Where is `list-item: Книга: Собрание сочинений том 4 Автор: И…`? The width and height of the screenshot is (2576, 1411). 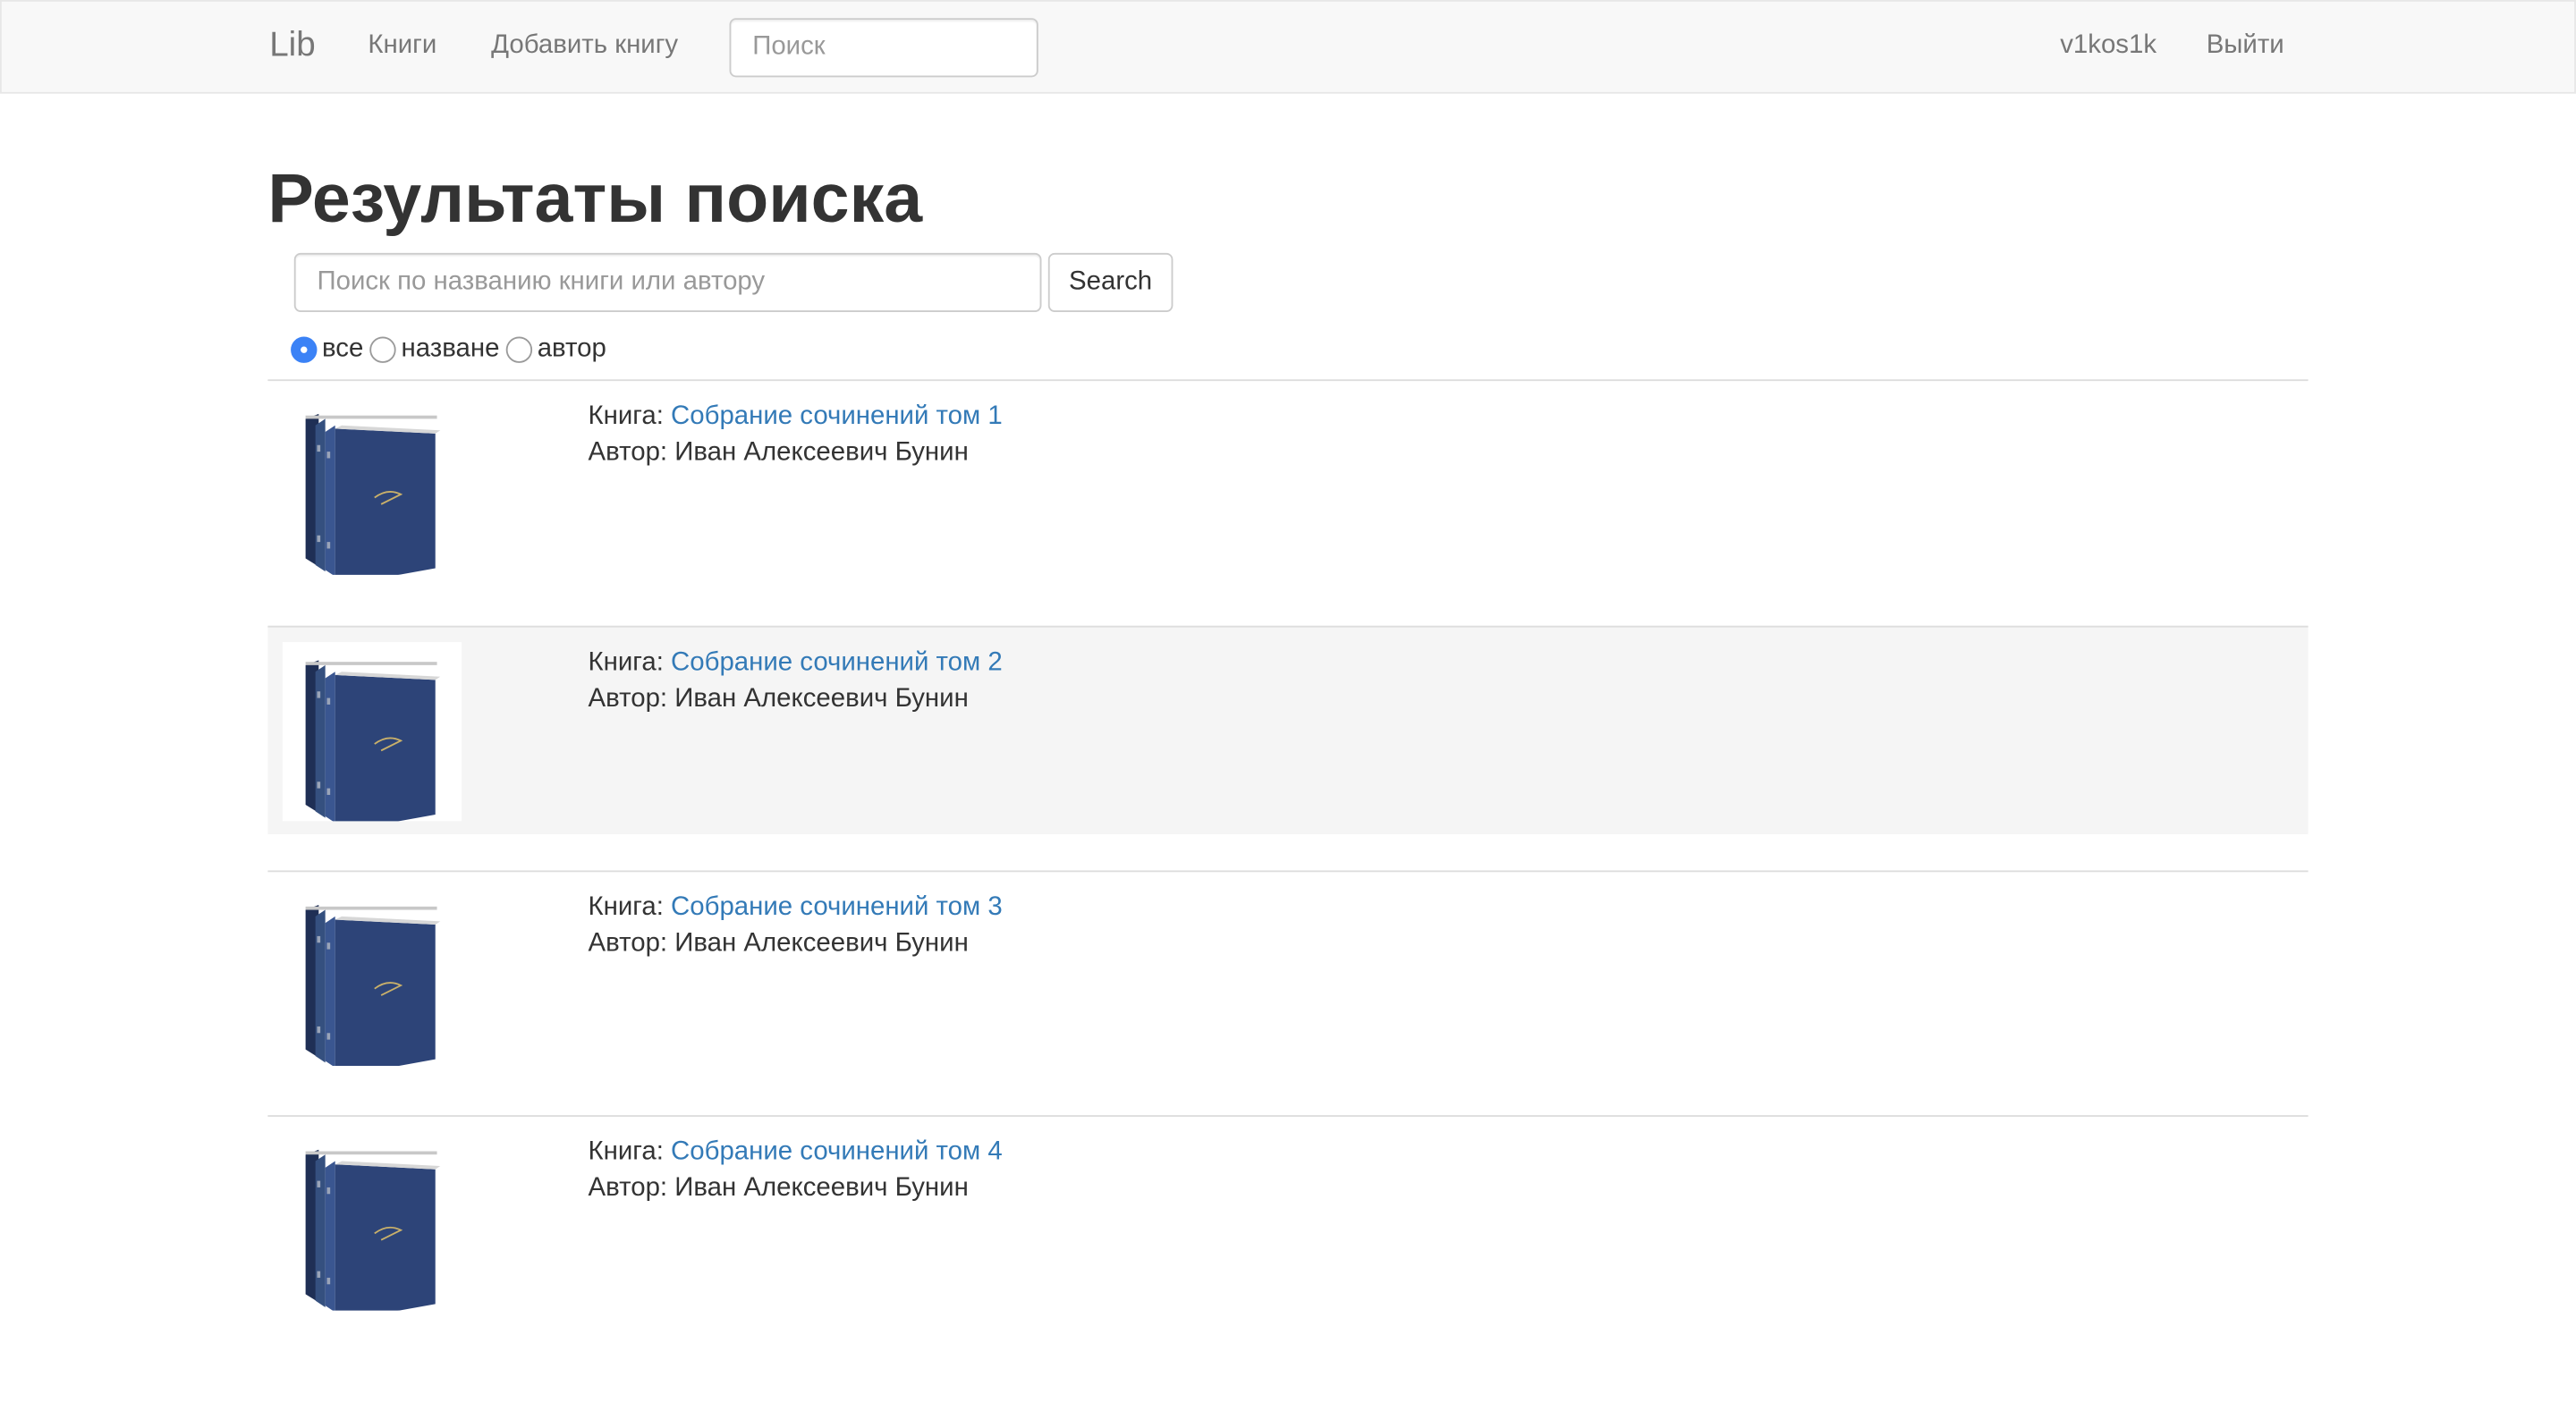 list-item: Книга: Собрание сочинений том 4 Автор: И… is located at coordinates (1288, 1238).